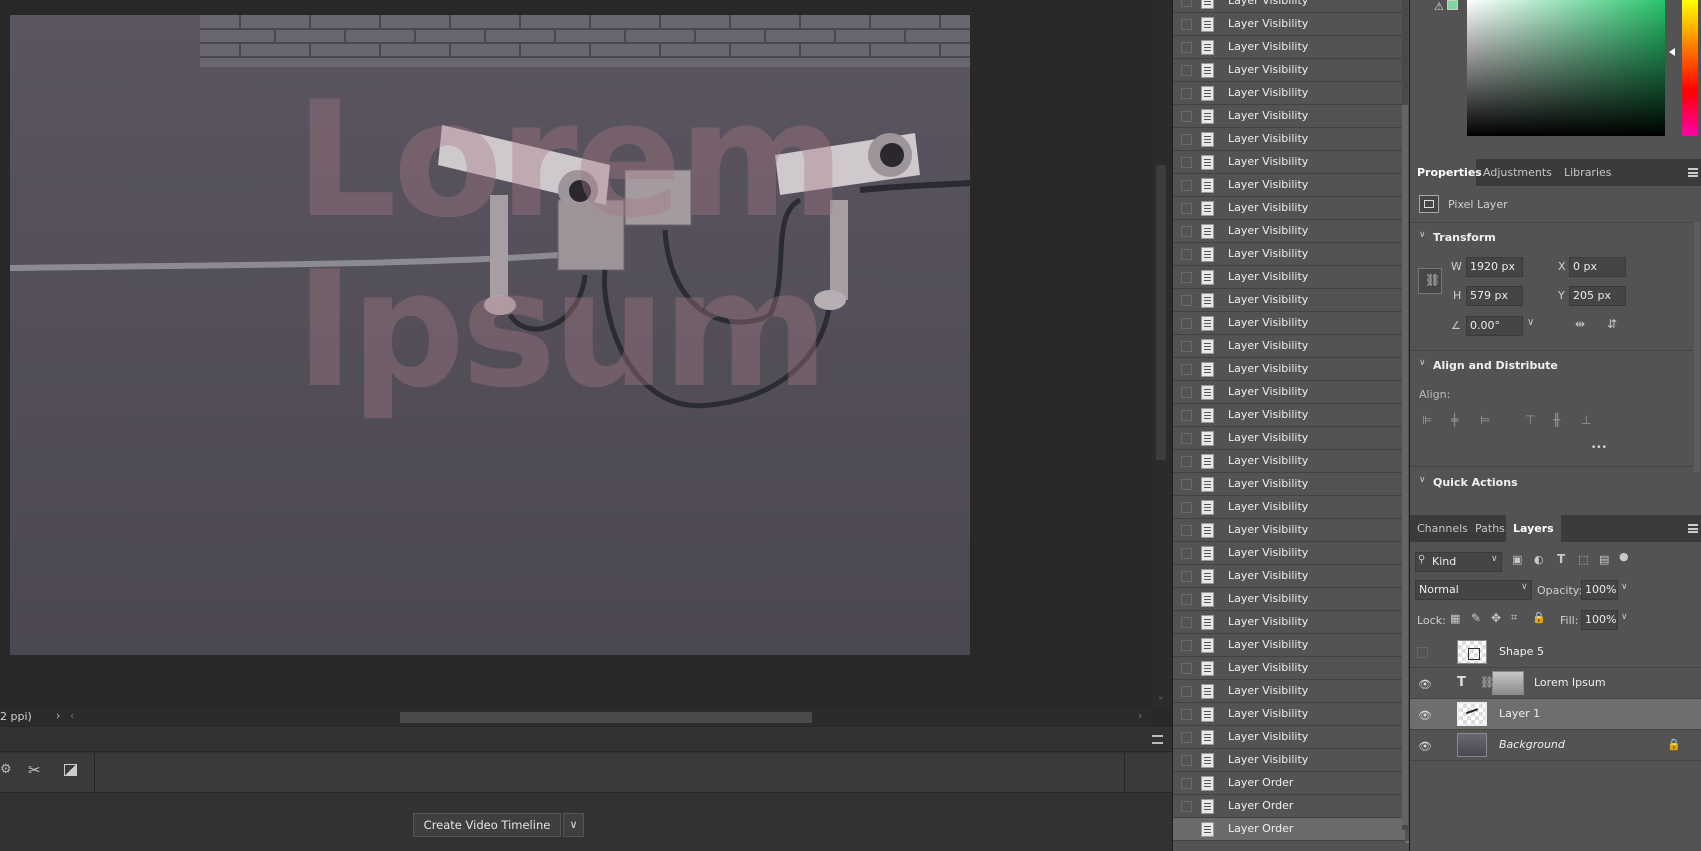 The height and width of the screenshot is (851, 1701). Describe the element at coordinates (1162, 355) in the screenshot. I see `canvas-vertical-scrollbar: ⌄` at that location.